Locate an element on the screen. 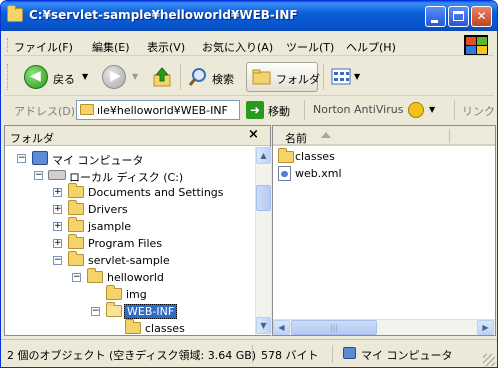 The image size is (498, 368). toolbar-grip is located at coordinates (8, 77).